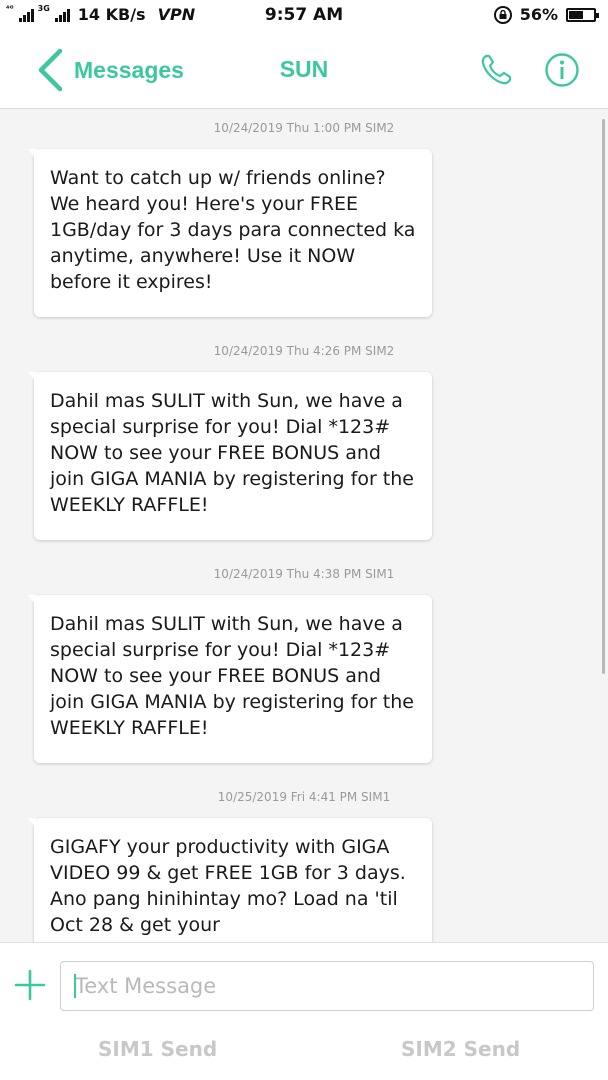  I want to click on add-attachment-button, so click(30, 985).